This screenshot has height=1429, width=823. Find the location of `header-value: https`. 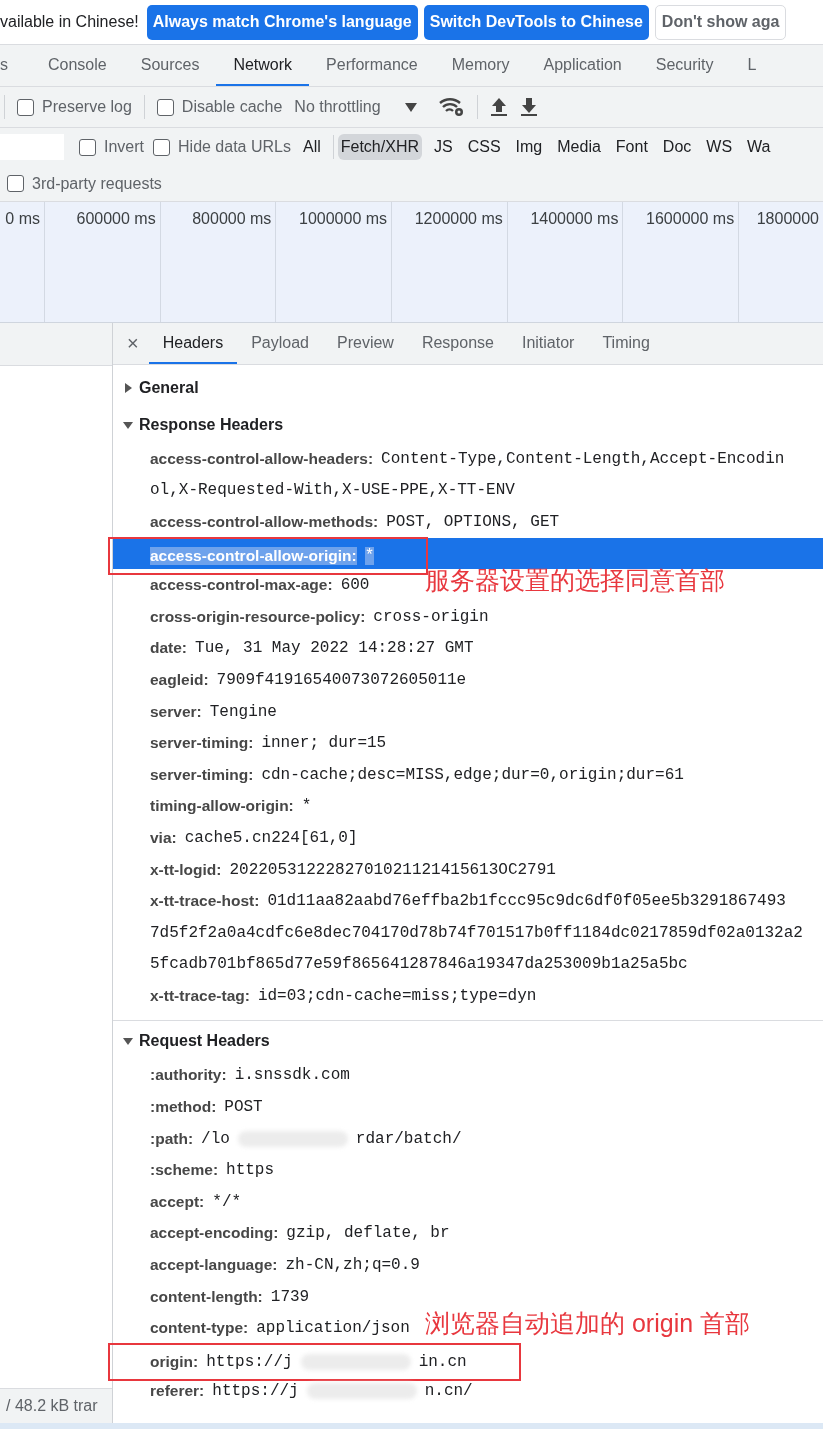

header-value: https is located at coordinates (250, 1170).